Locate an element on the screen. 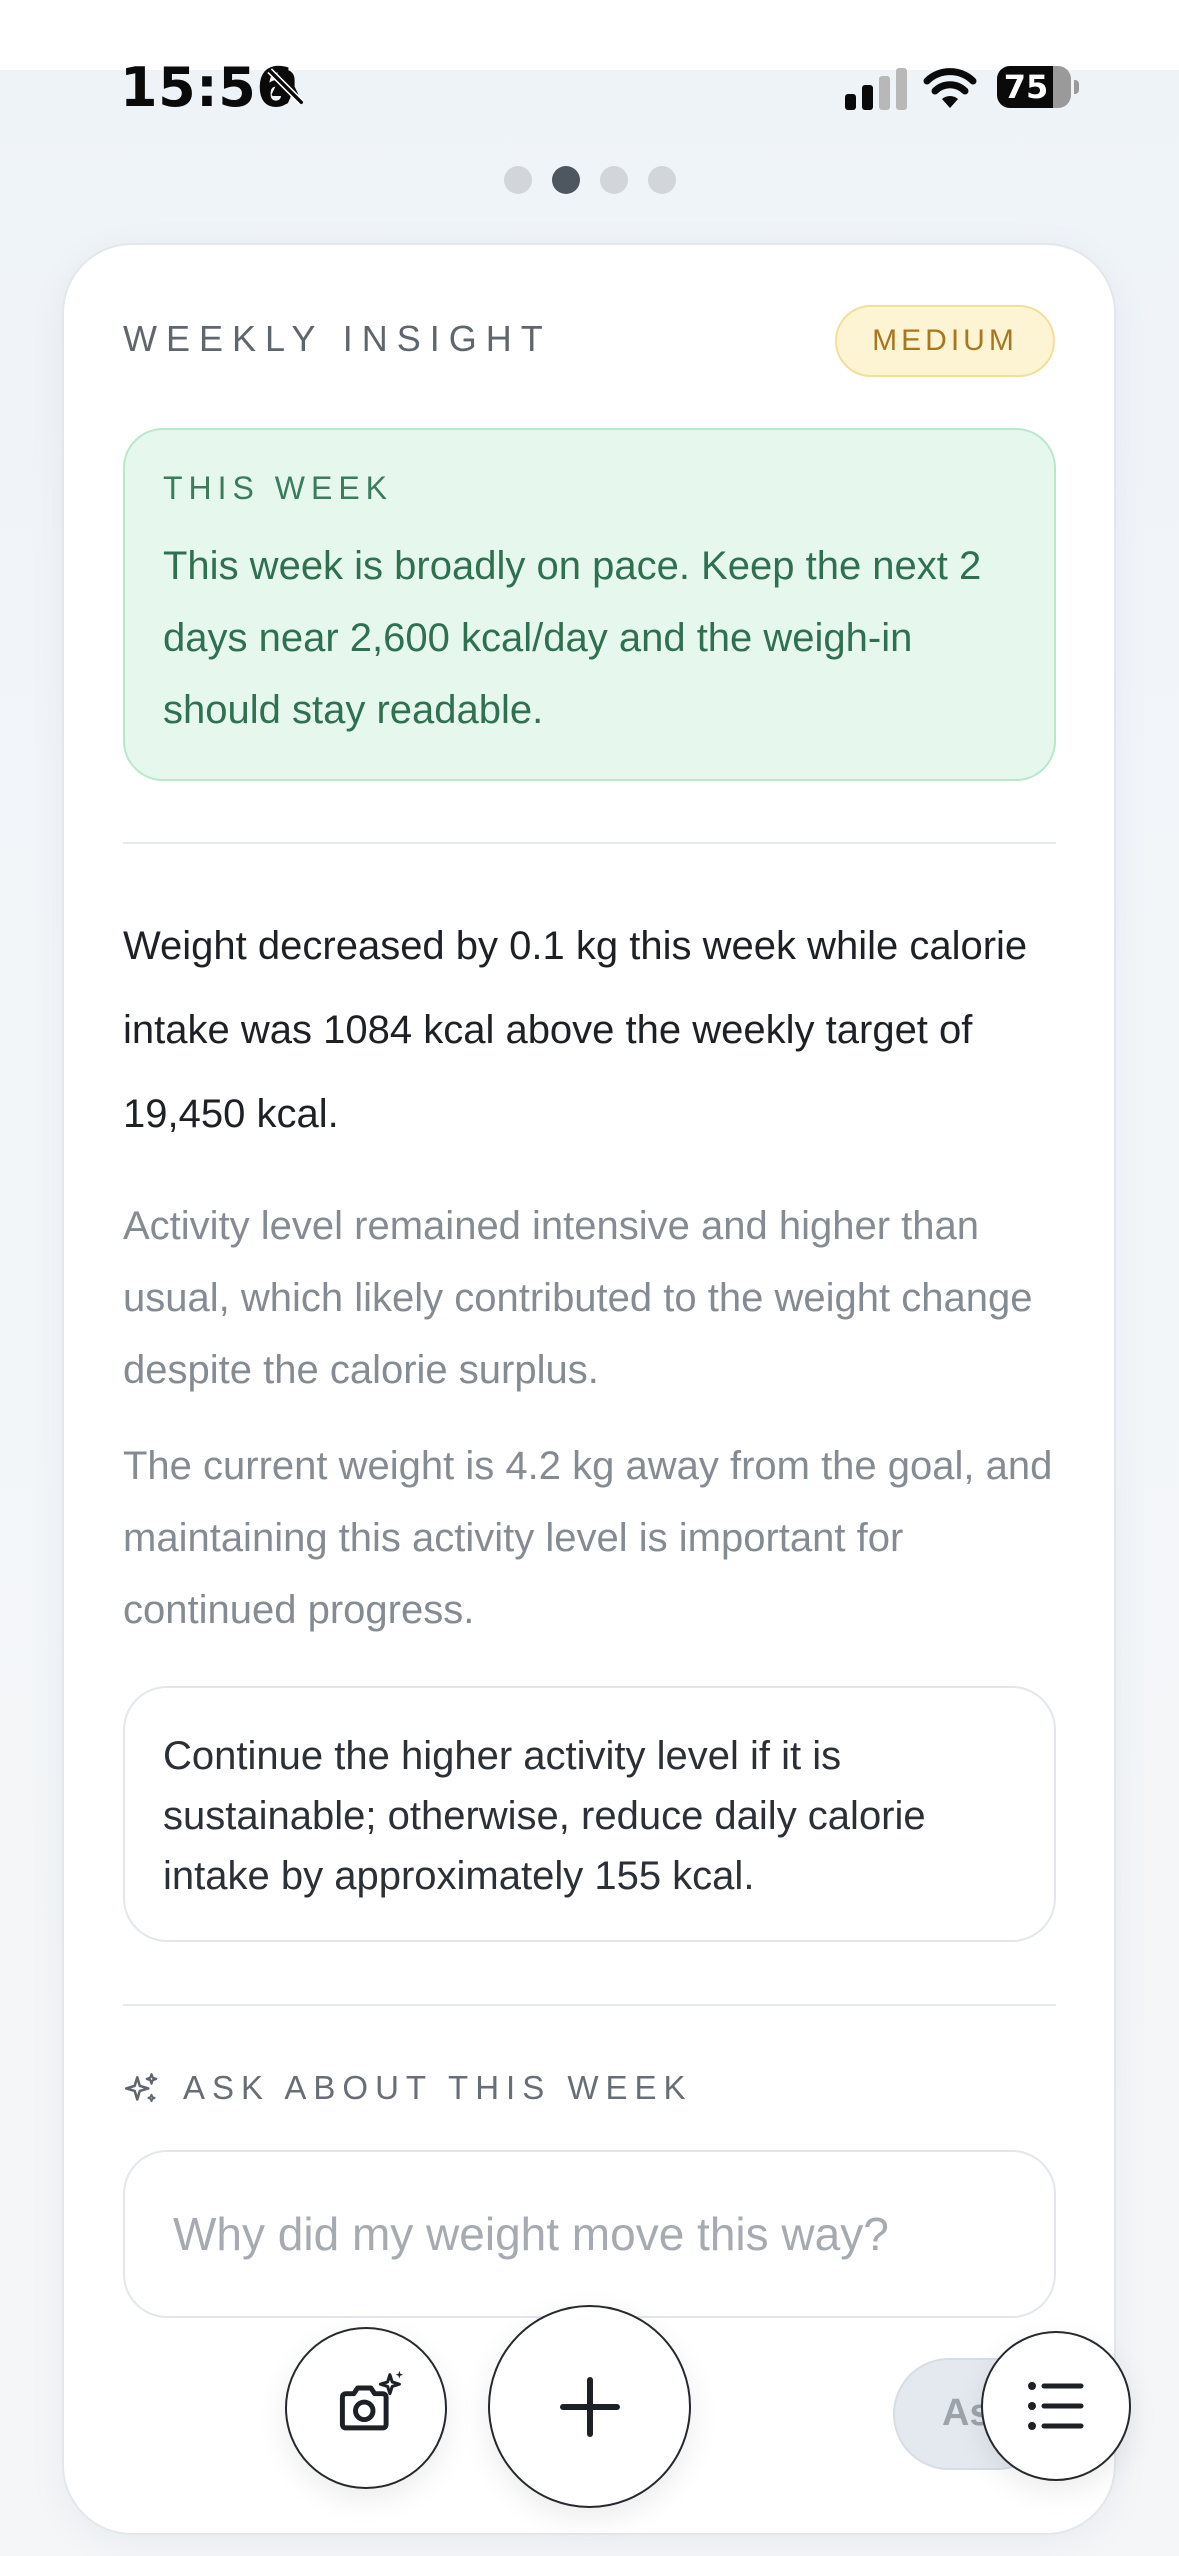  camera-sparkle-icon is located at coordinates (371, 2400).